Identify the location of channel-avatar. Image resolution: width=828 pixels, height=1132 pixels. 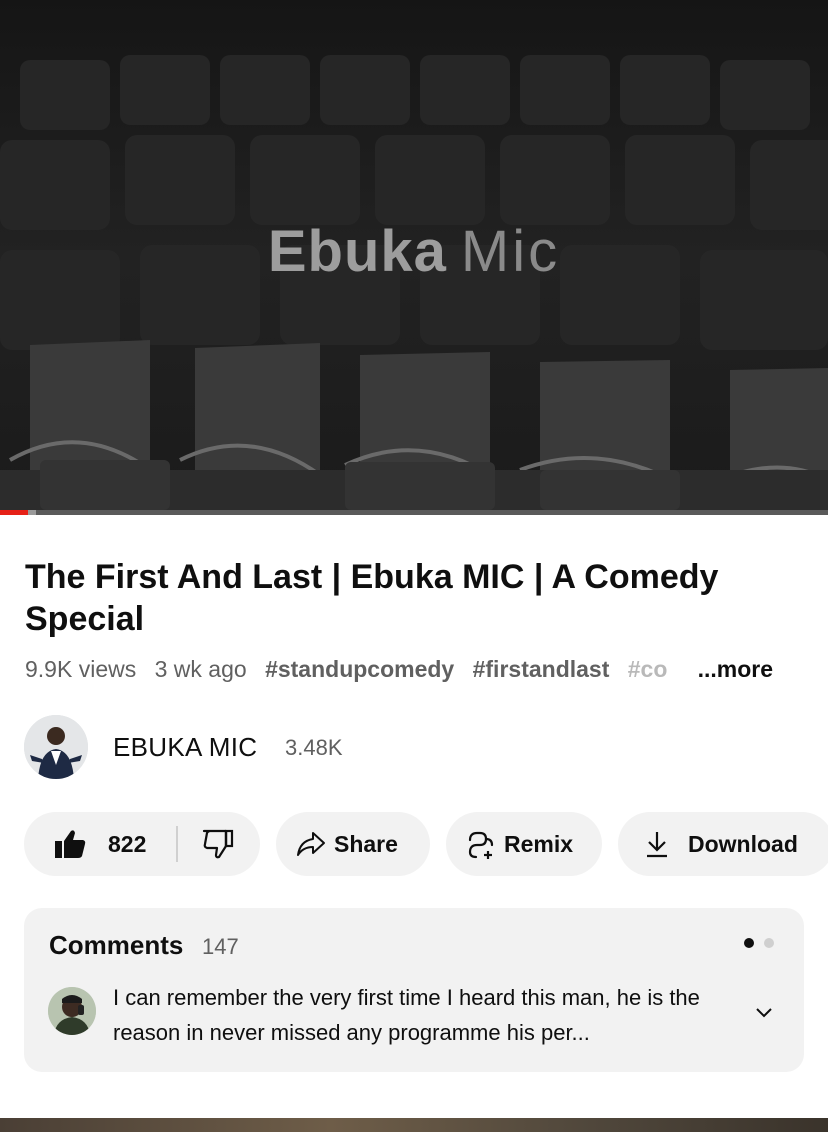
(56, 747).